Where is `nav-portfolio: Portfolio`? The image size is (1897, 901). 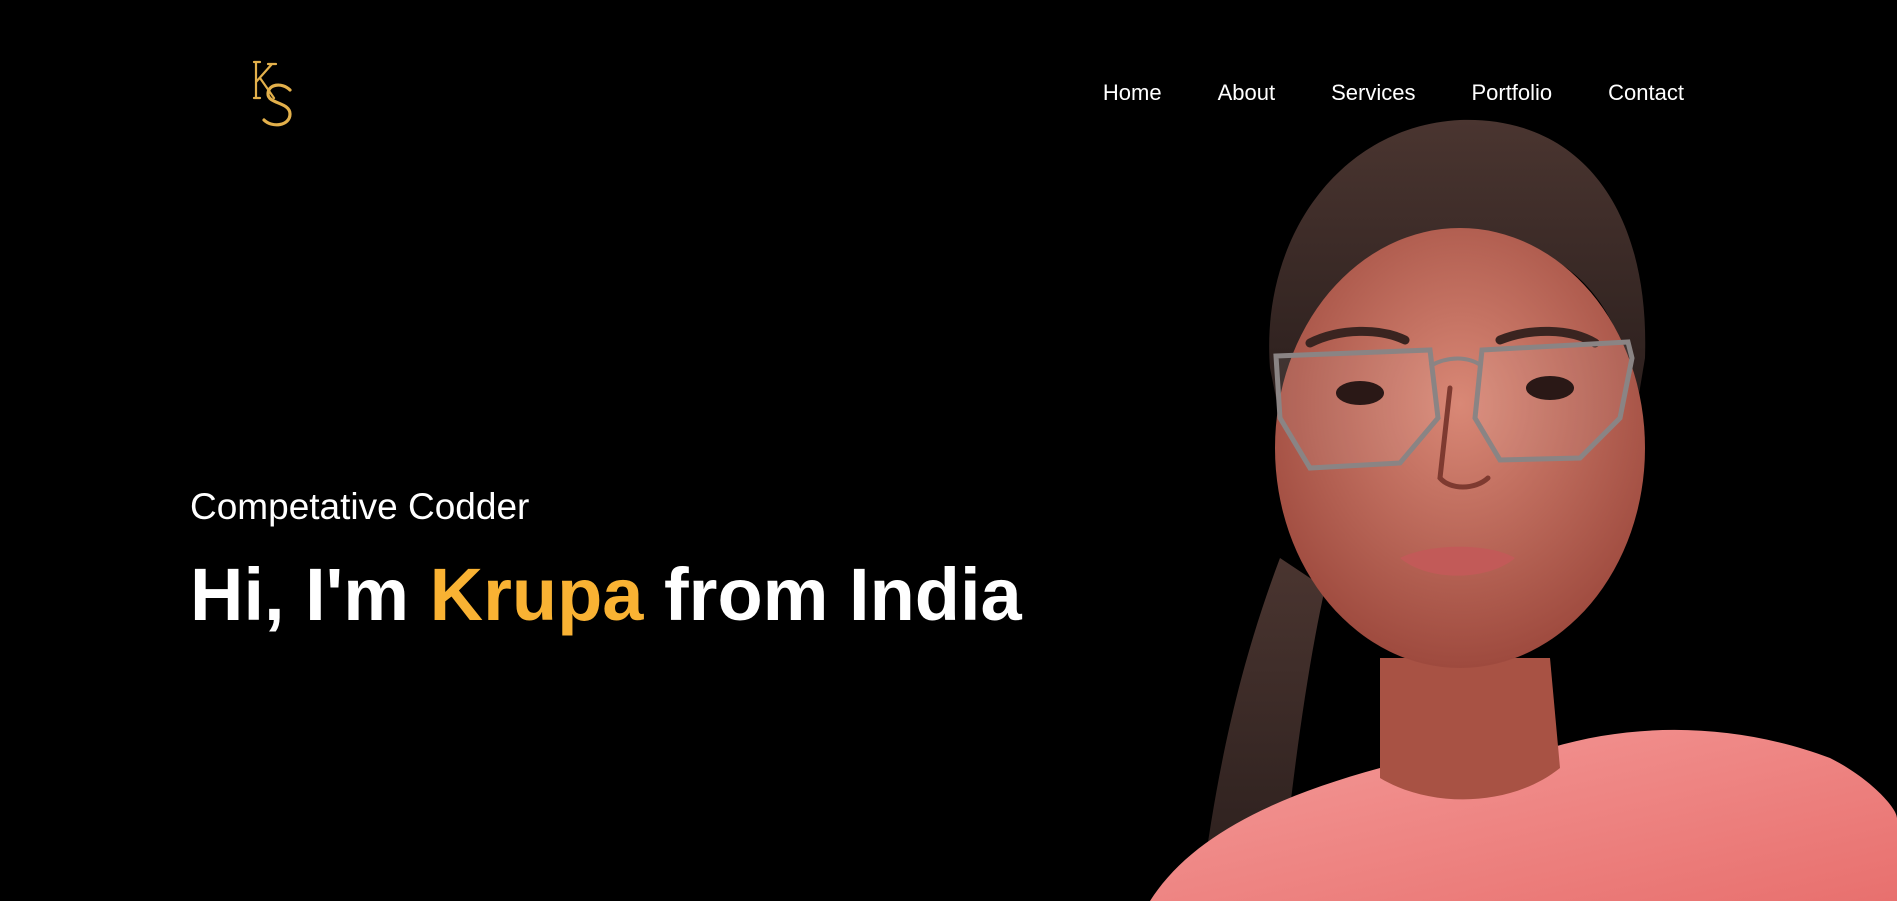
nav-portfolio: Portfolio is located at coordinates (1511, 93).